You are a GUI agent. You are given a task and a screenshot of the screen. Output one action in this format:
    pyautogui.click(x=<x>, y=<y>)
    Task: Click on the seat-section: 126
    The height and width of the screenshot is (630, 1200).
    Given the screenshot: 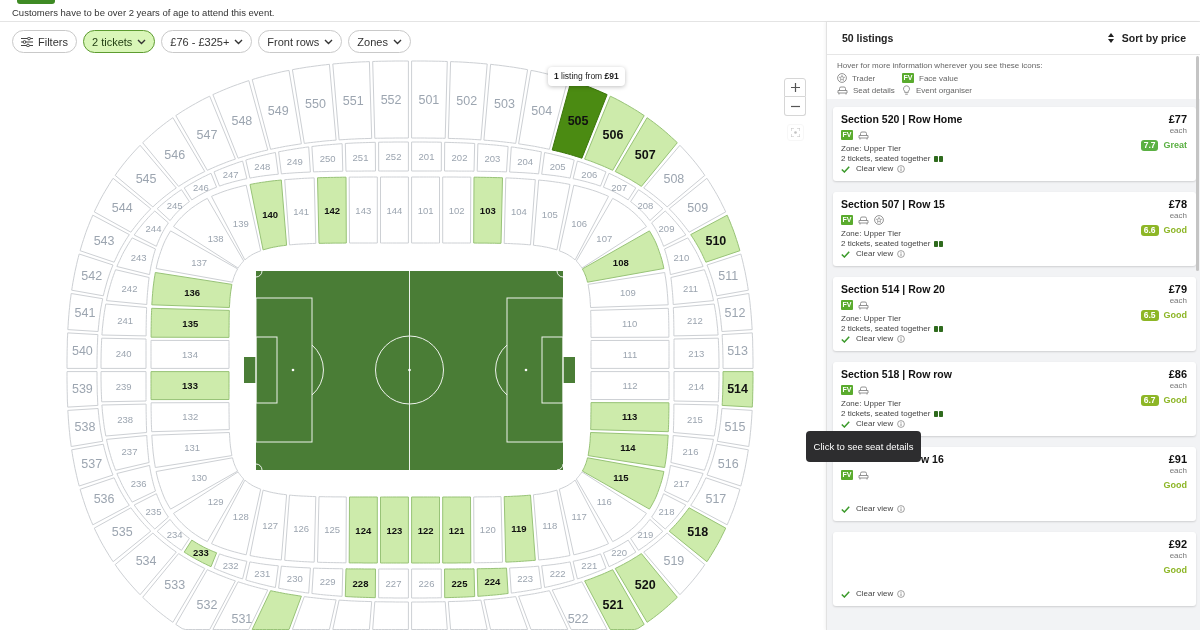 What is the action you would take?
    pyautogui.click(x=300, y=528)
    